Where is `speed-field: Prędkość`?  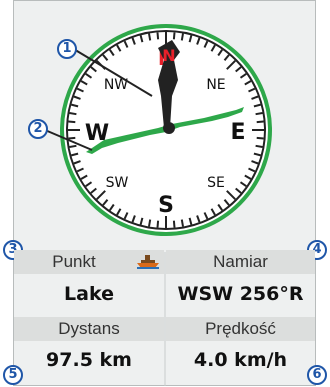
speed-field: Prędkość is located at coordinates (240, 329).